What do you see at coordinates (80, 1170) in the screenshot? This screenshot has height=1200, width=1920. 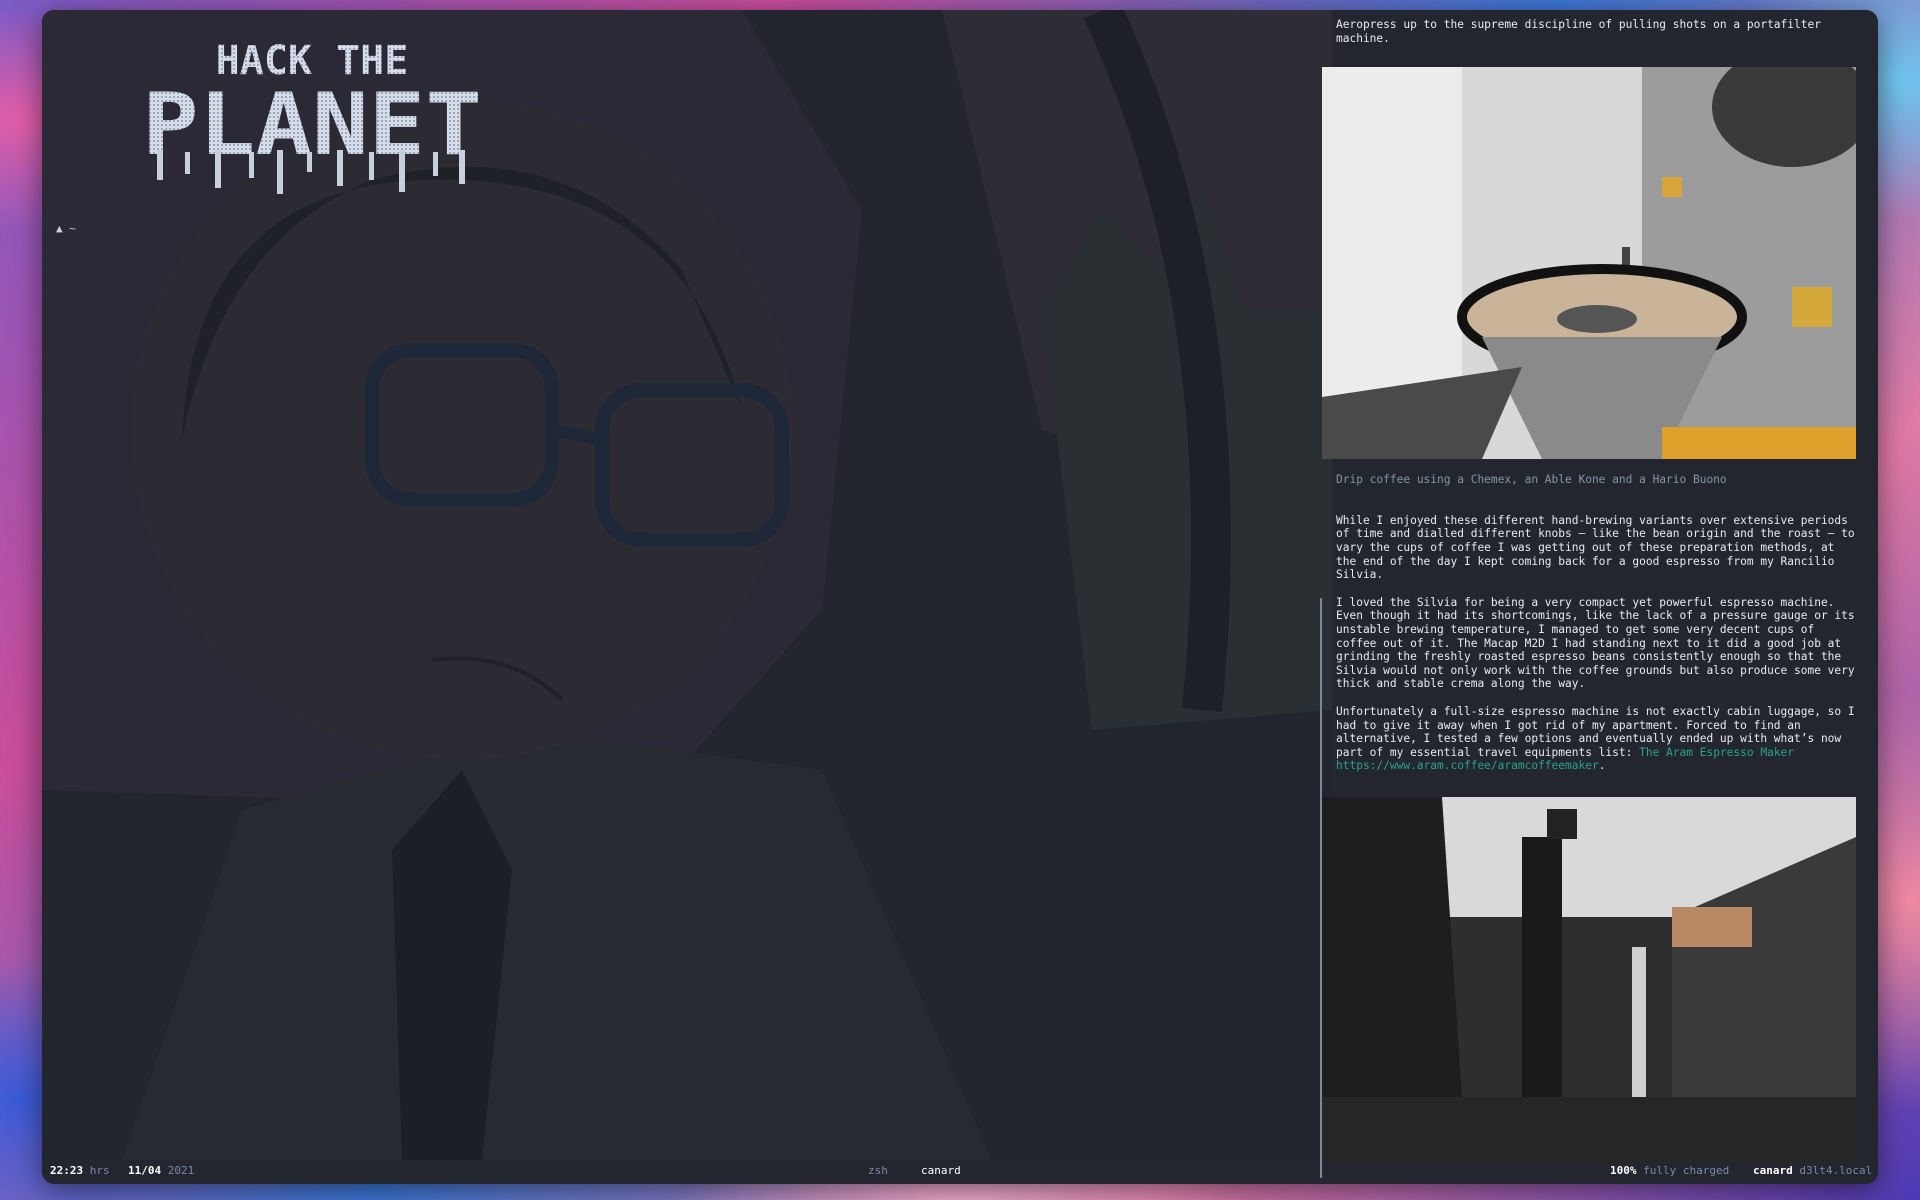 I see `status-time: 22:23 hrs` at bounding box center [80, 1170].